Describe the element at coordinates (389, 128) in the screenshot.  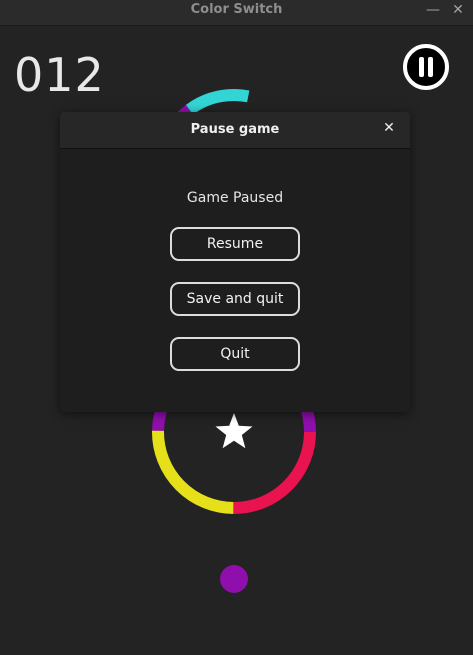
I see `close-icon: ✕` at that location.